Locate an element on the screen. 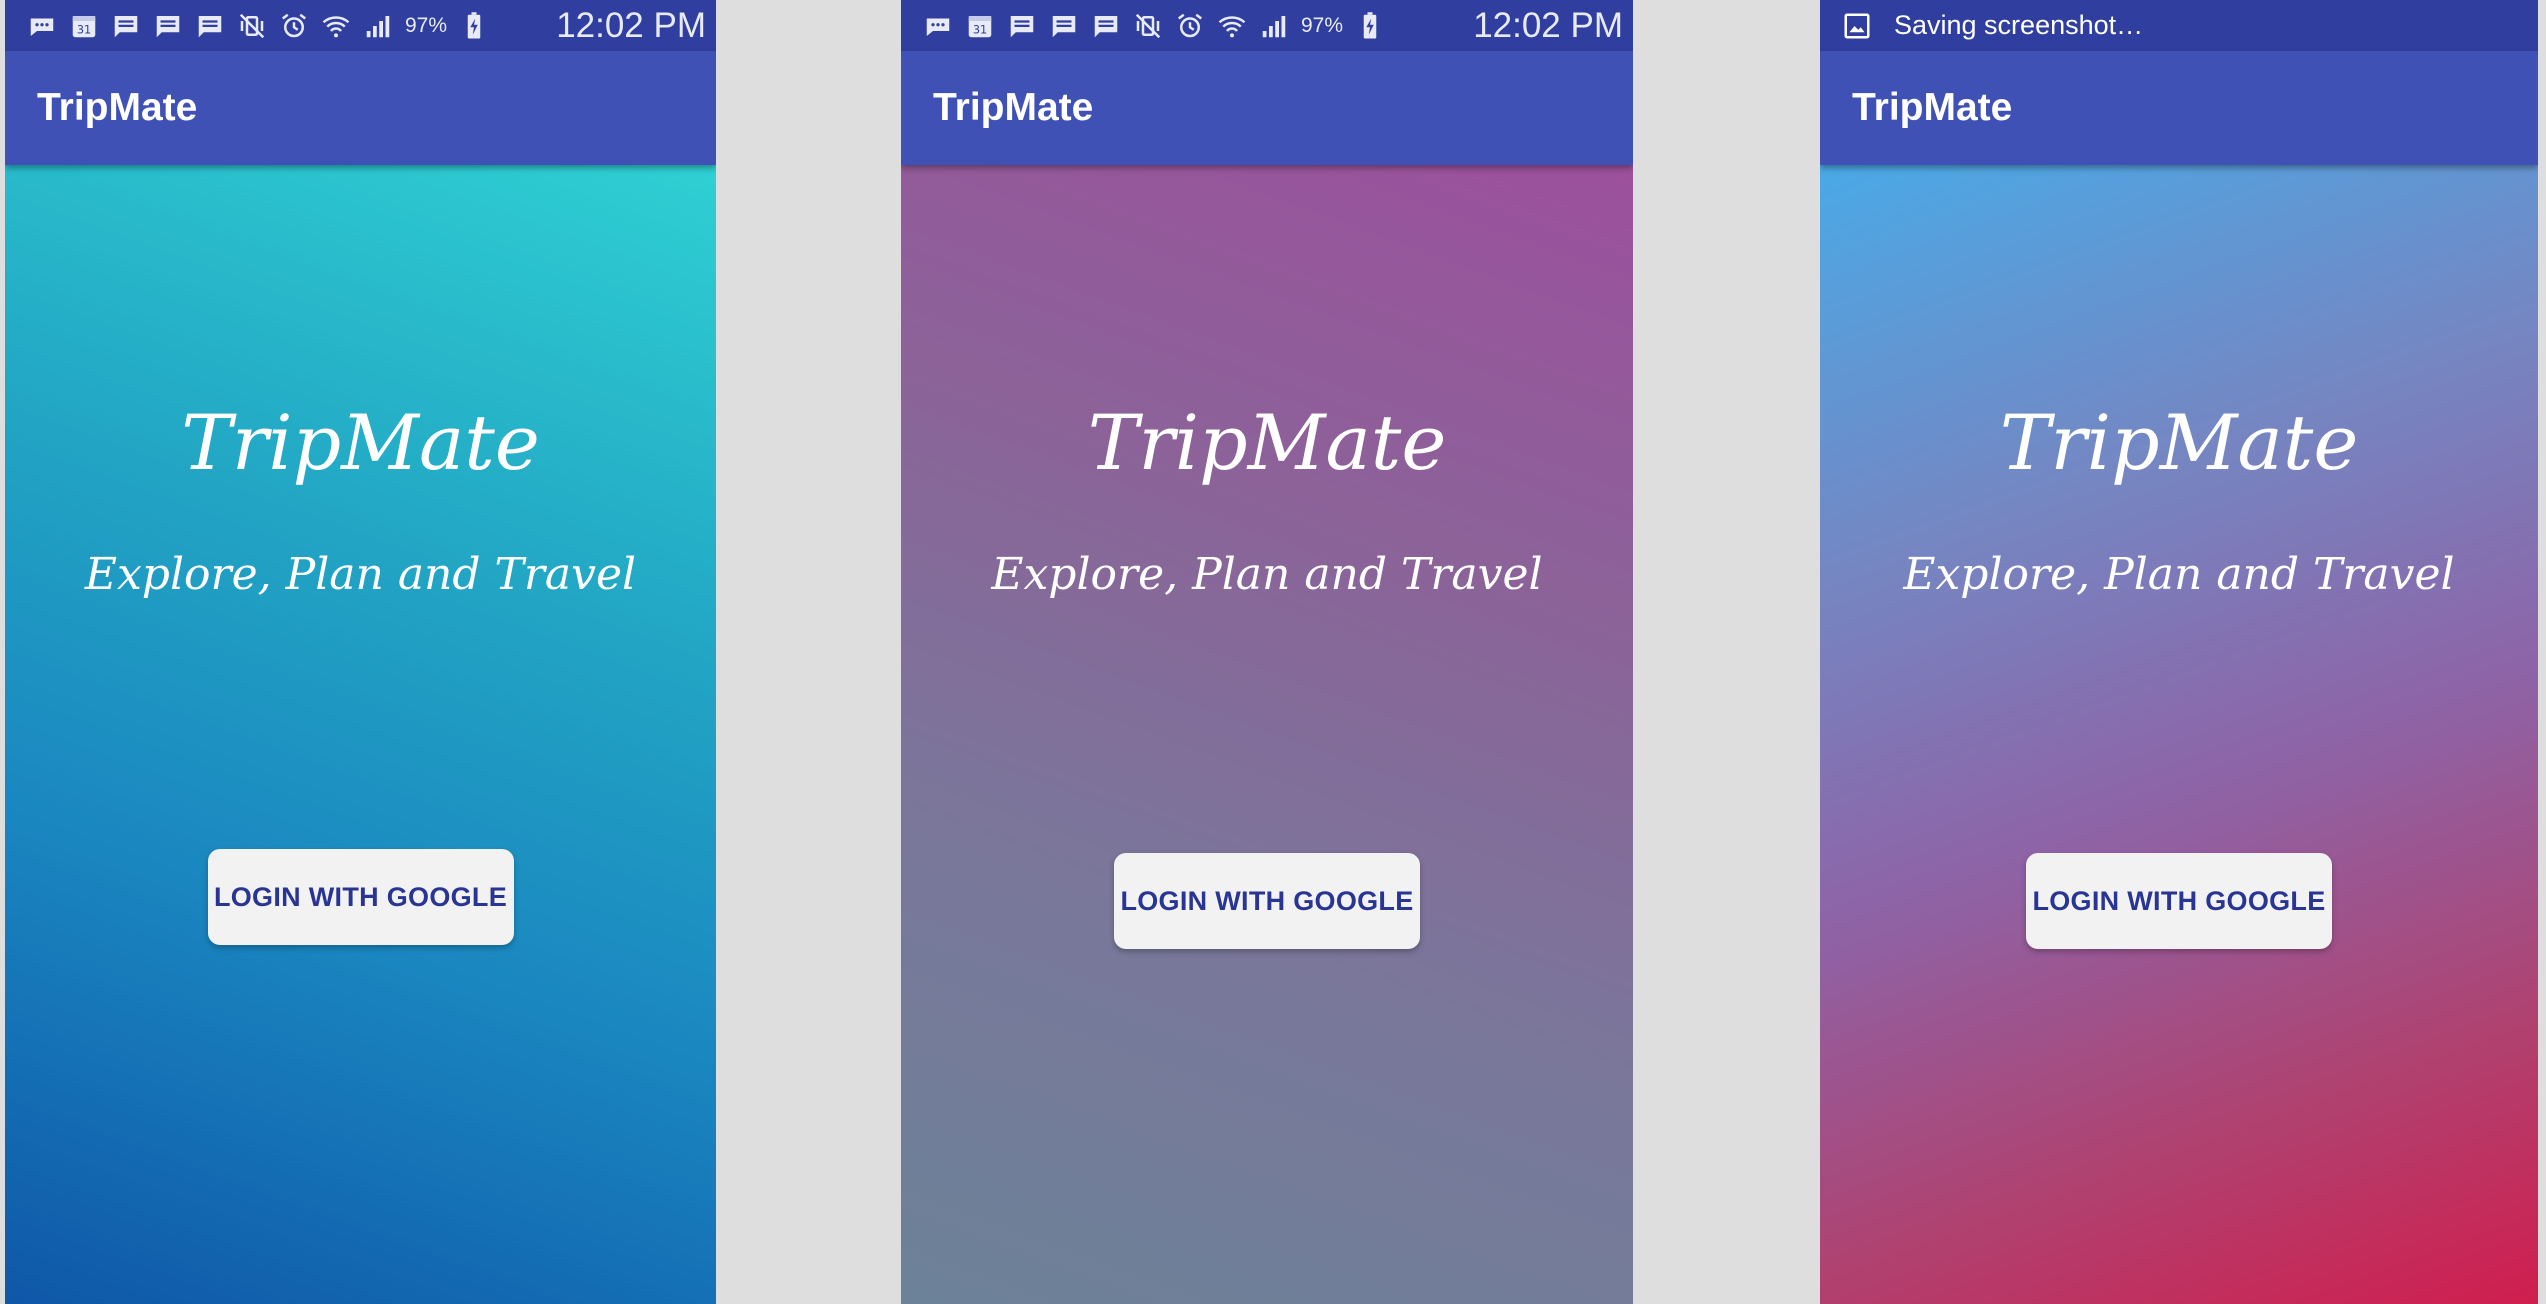 Image resolution: width=2546 pixels, height=1304 pixels. image-icon is located at coordinates (1857, 26).